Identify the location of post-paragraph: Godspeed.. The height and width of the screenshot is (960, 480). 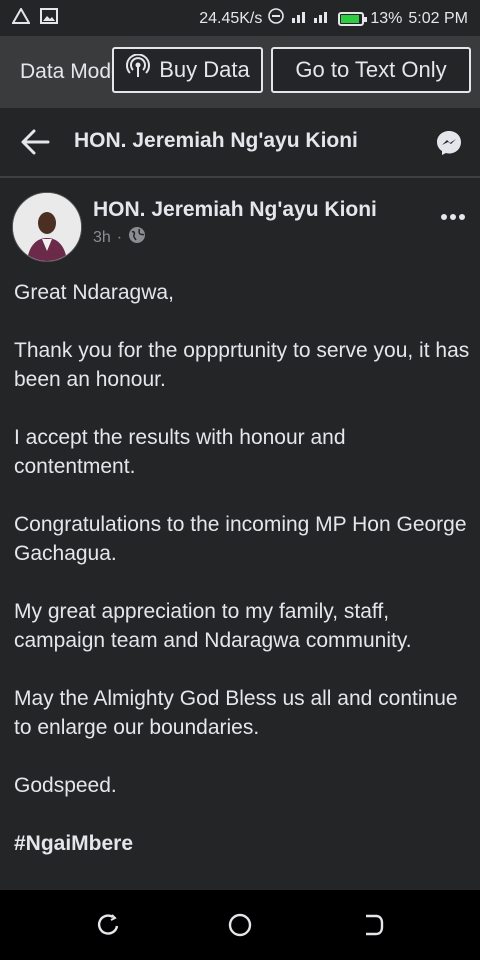
(65, 785).